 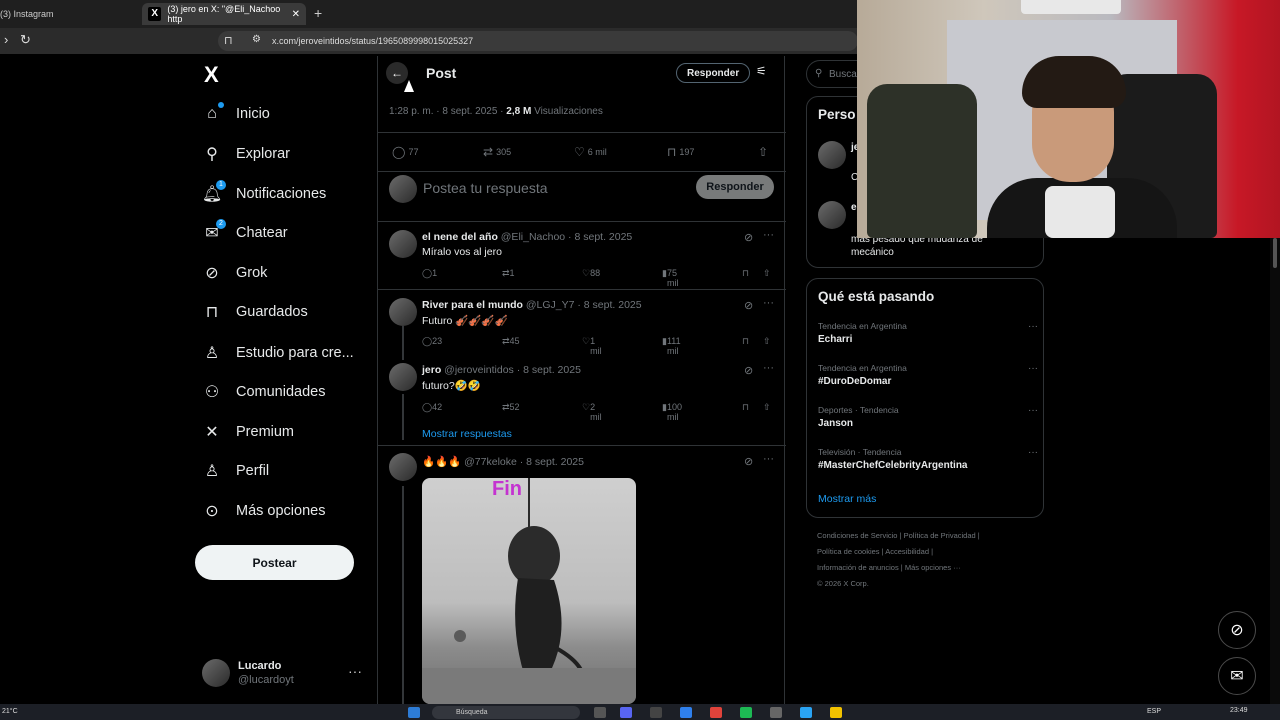 I want to click on file-explorer-icon, so click(x=836, y=712).